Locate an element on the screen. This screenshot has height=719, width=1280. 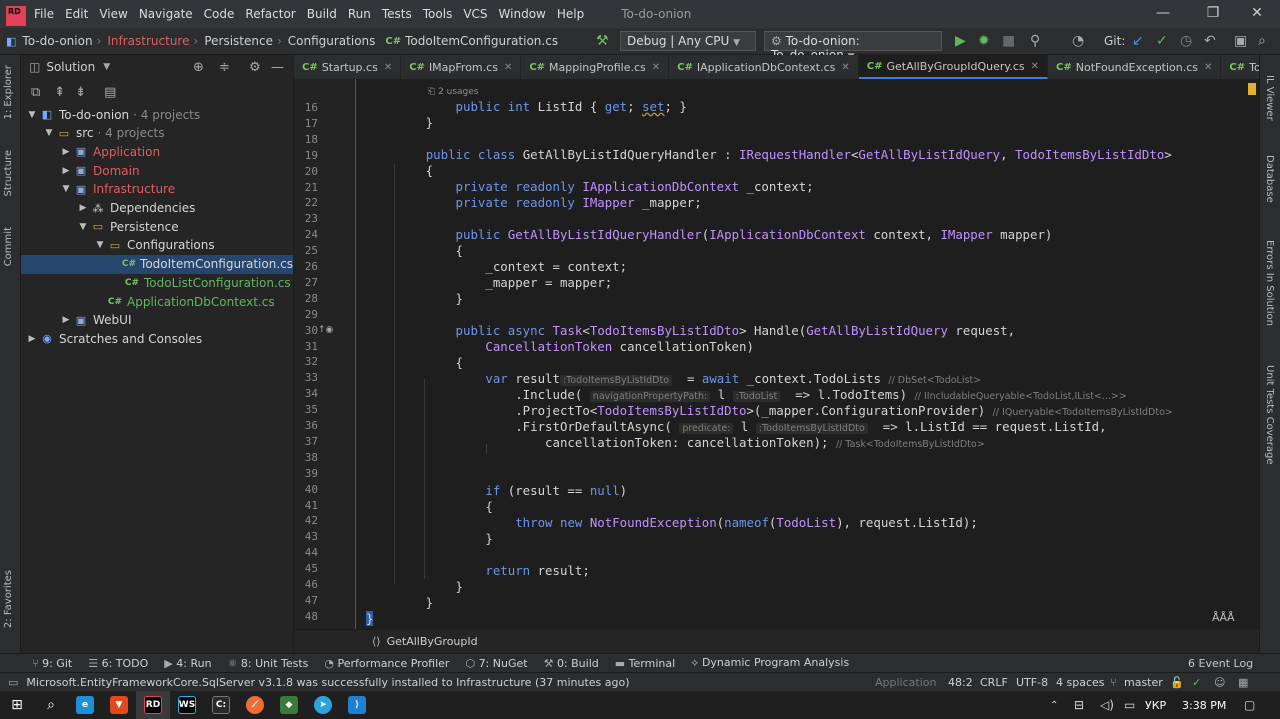
clock: 3:38 PM is located at coordinates (1204, 705).